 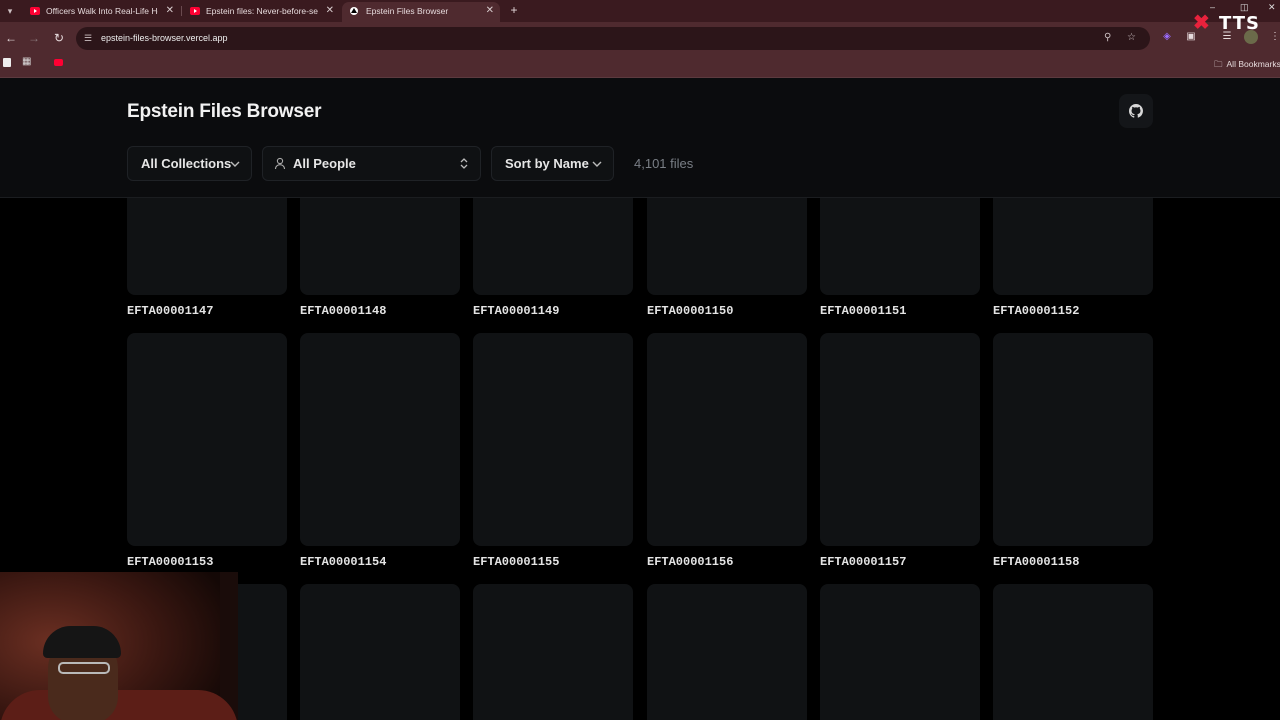 What do you see at coordinates (464, 163) in the screenshot?
I see `chevron-up-down-icon` at bounding box center [464, 163].